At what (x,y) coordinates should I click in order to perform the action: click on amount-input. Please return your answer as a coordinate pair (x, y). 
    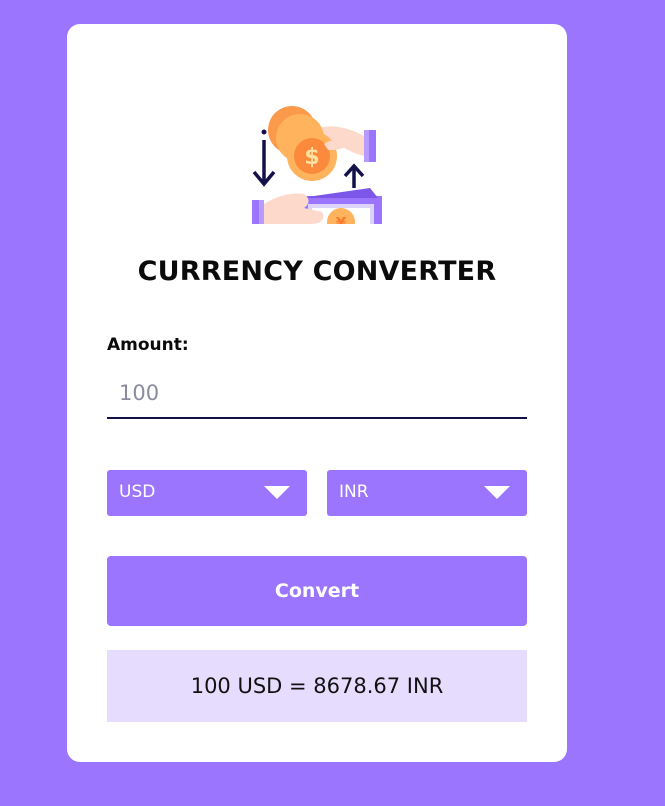
    Looking at the image, I should click on (317, 394).